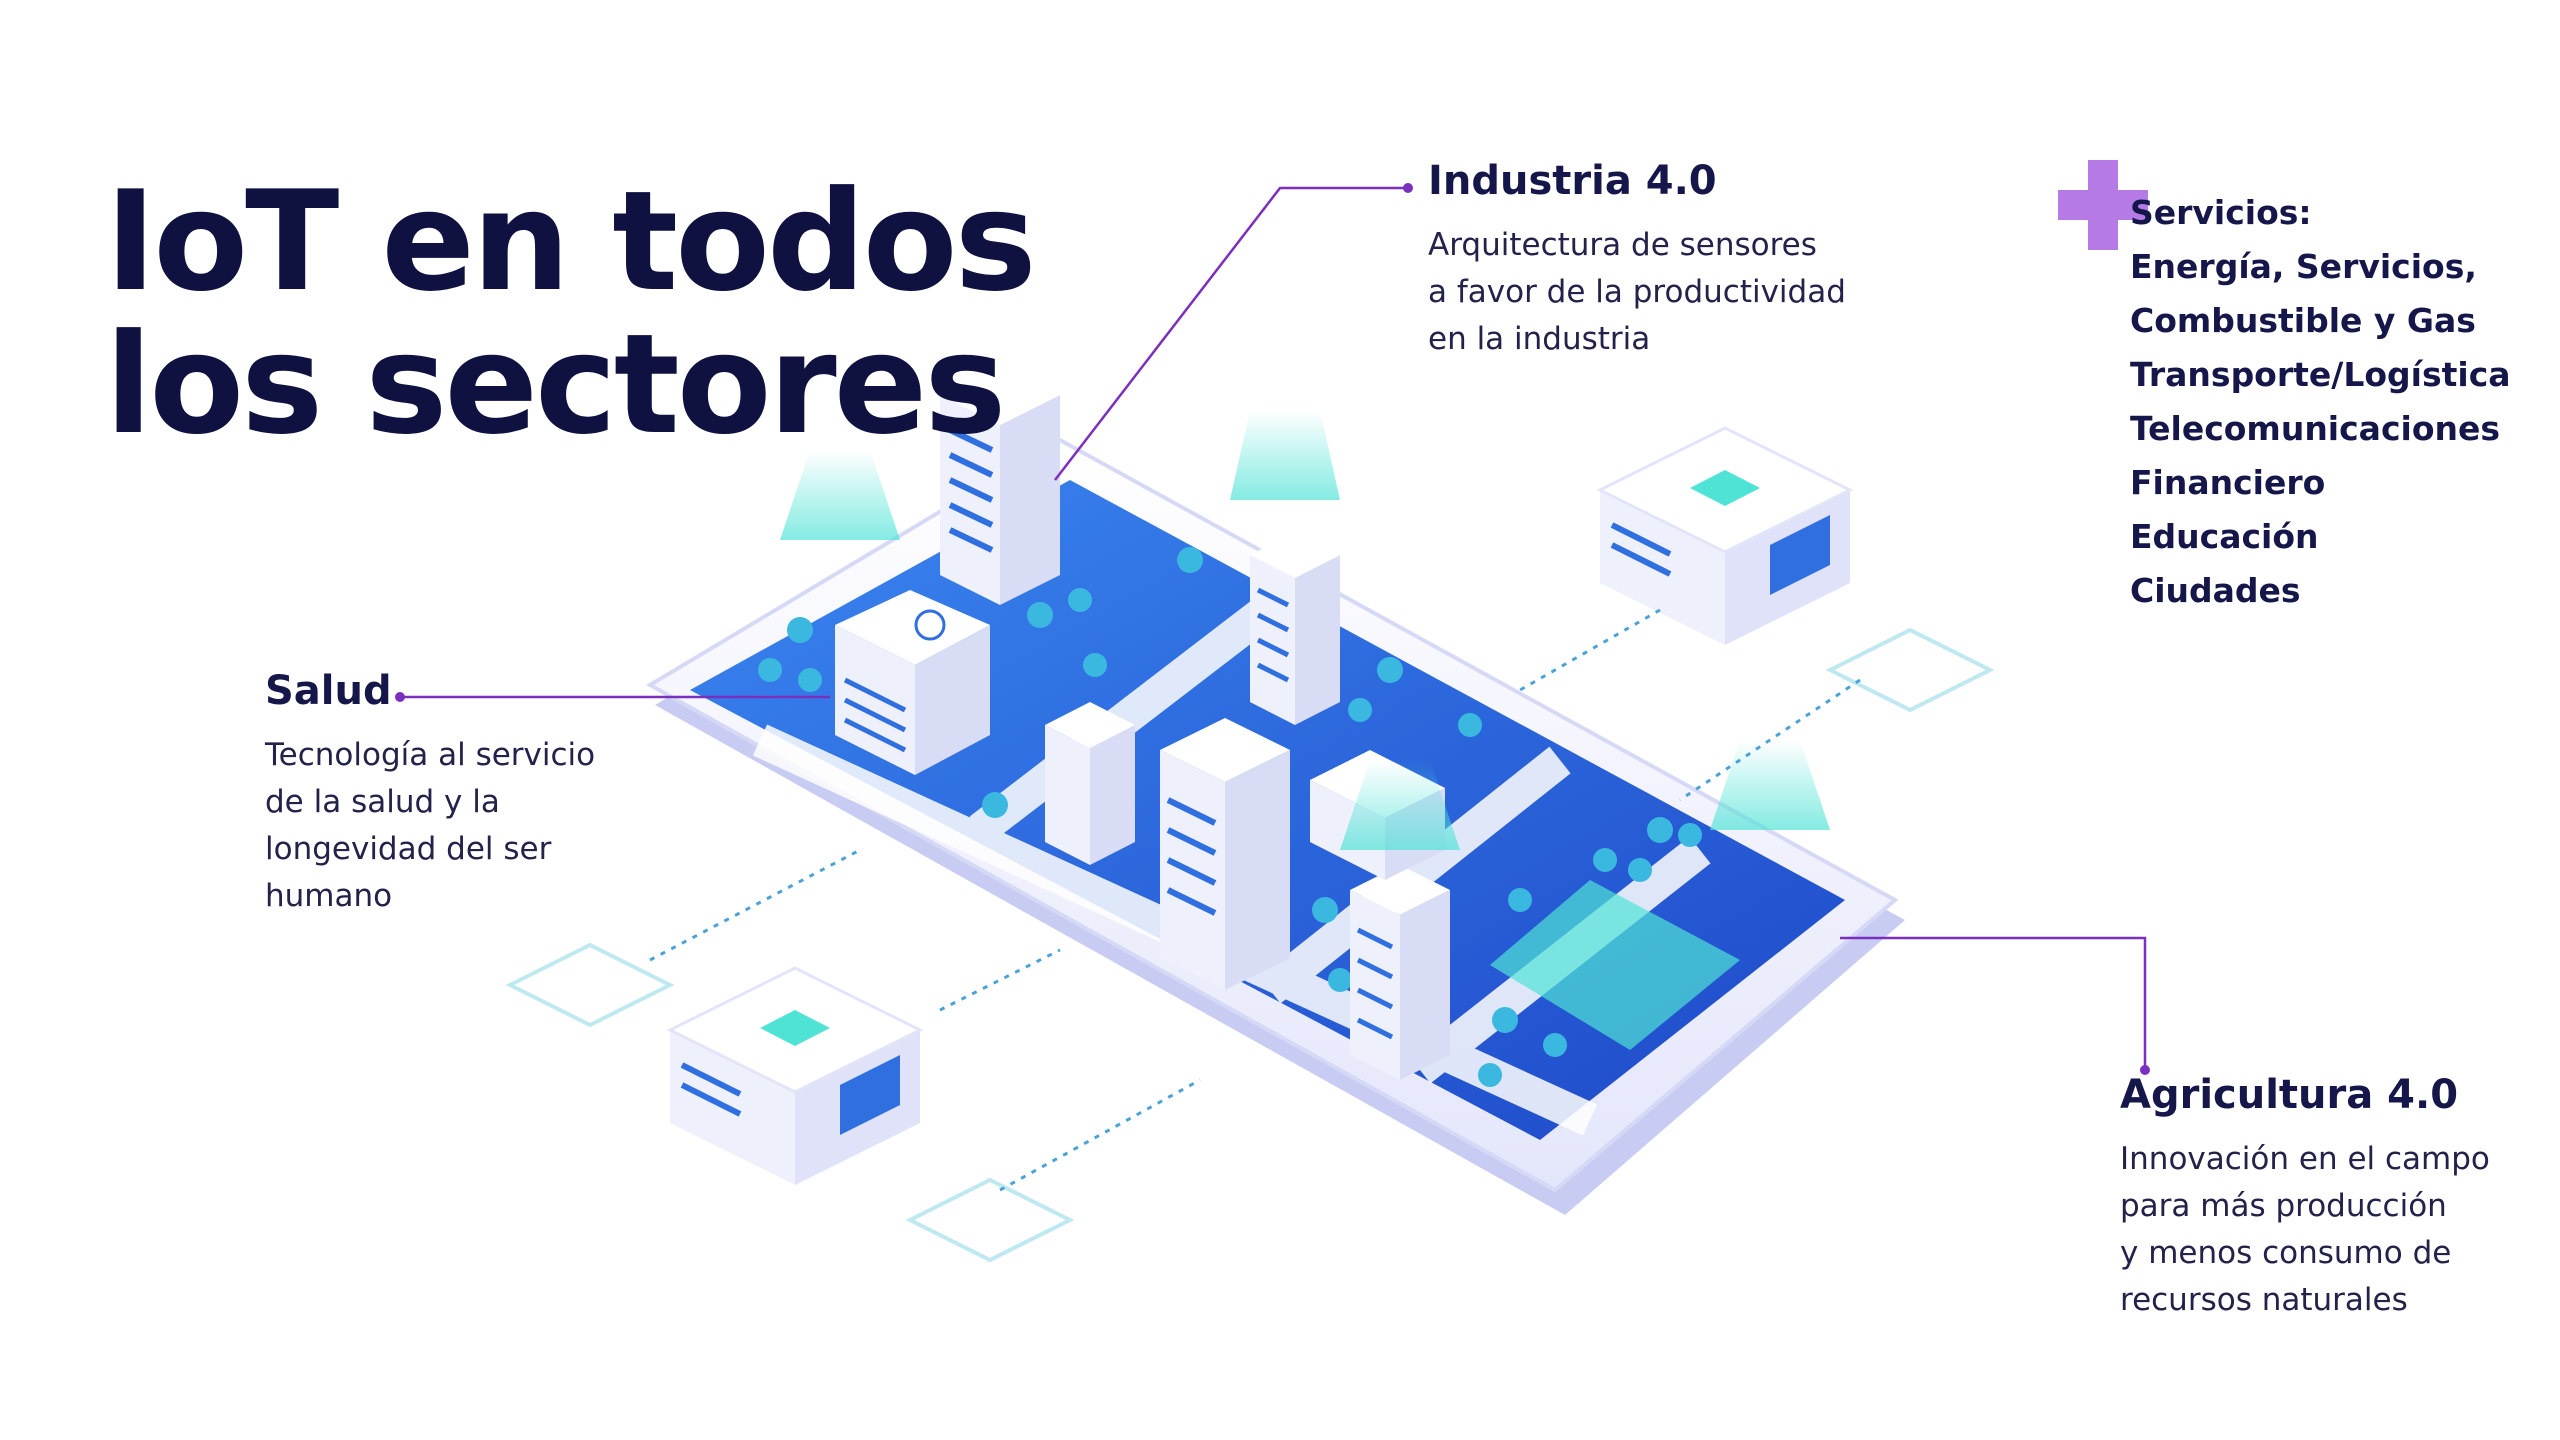  Describe the element at coordinates (2286, 1253) in the screenshot. I see `agricultura-desc-line: y menos consumo de` at that location.